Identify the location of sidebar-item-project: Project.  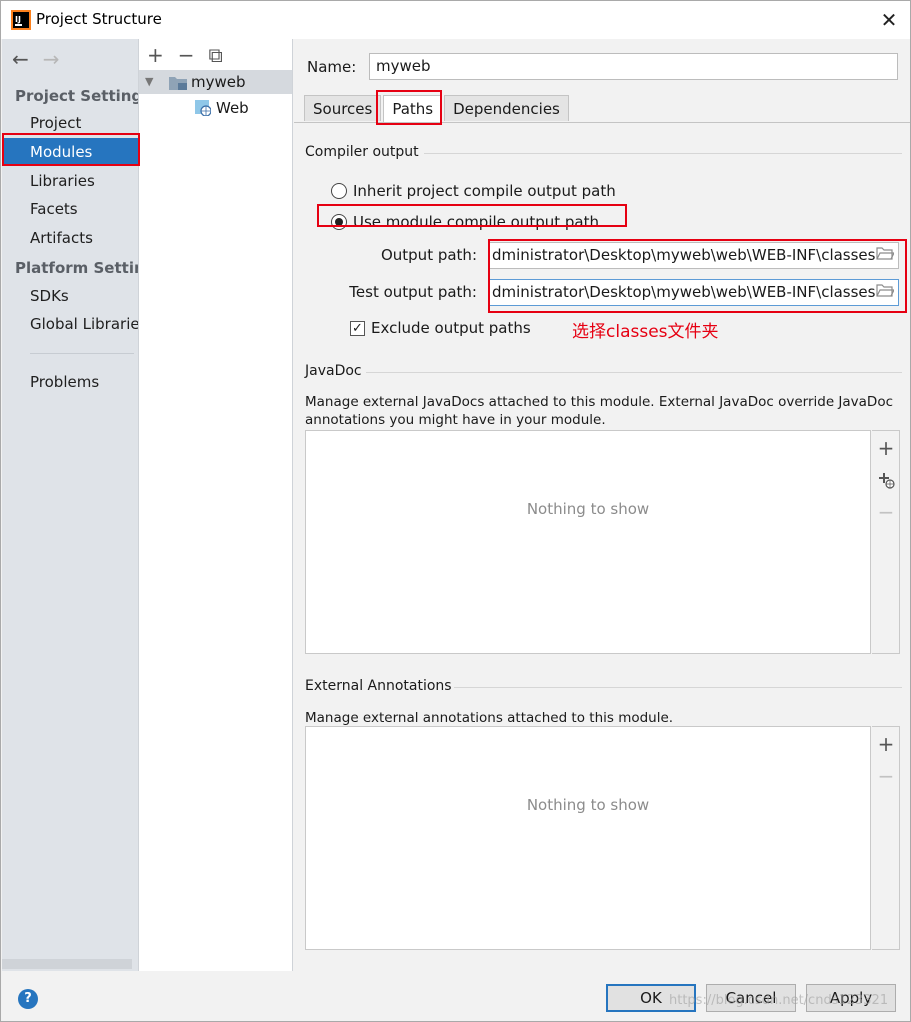
(70, 123).